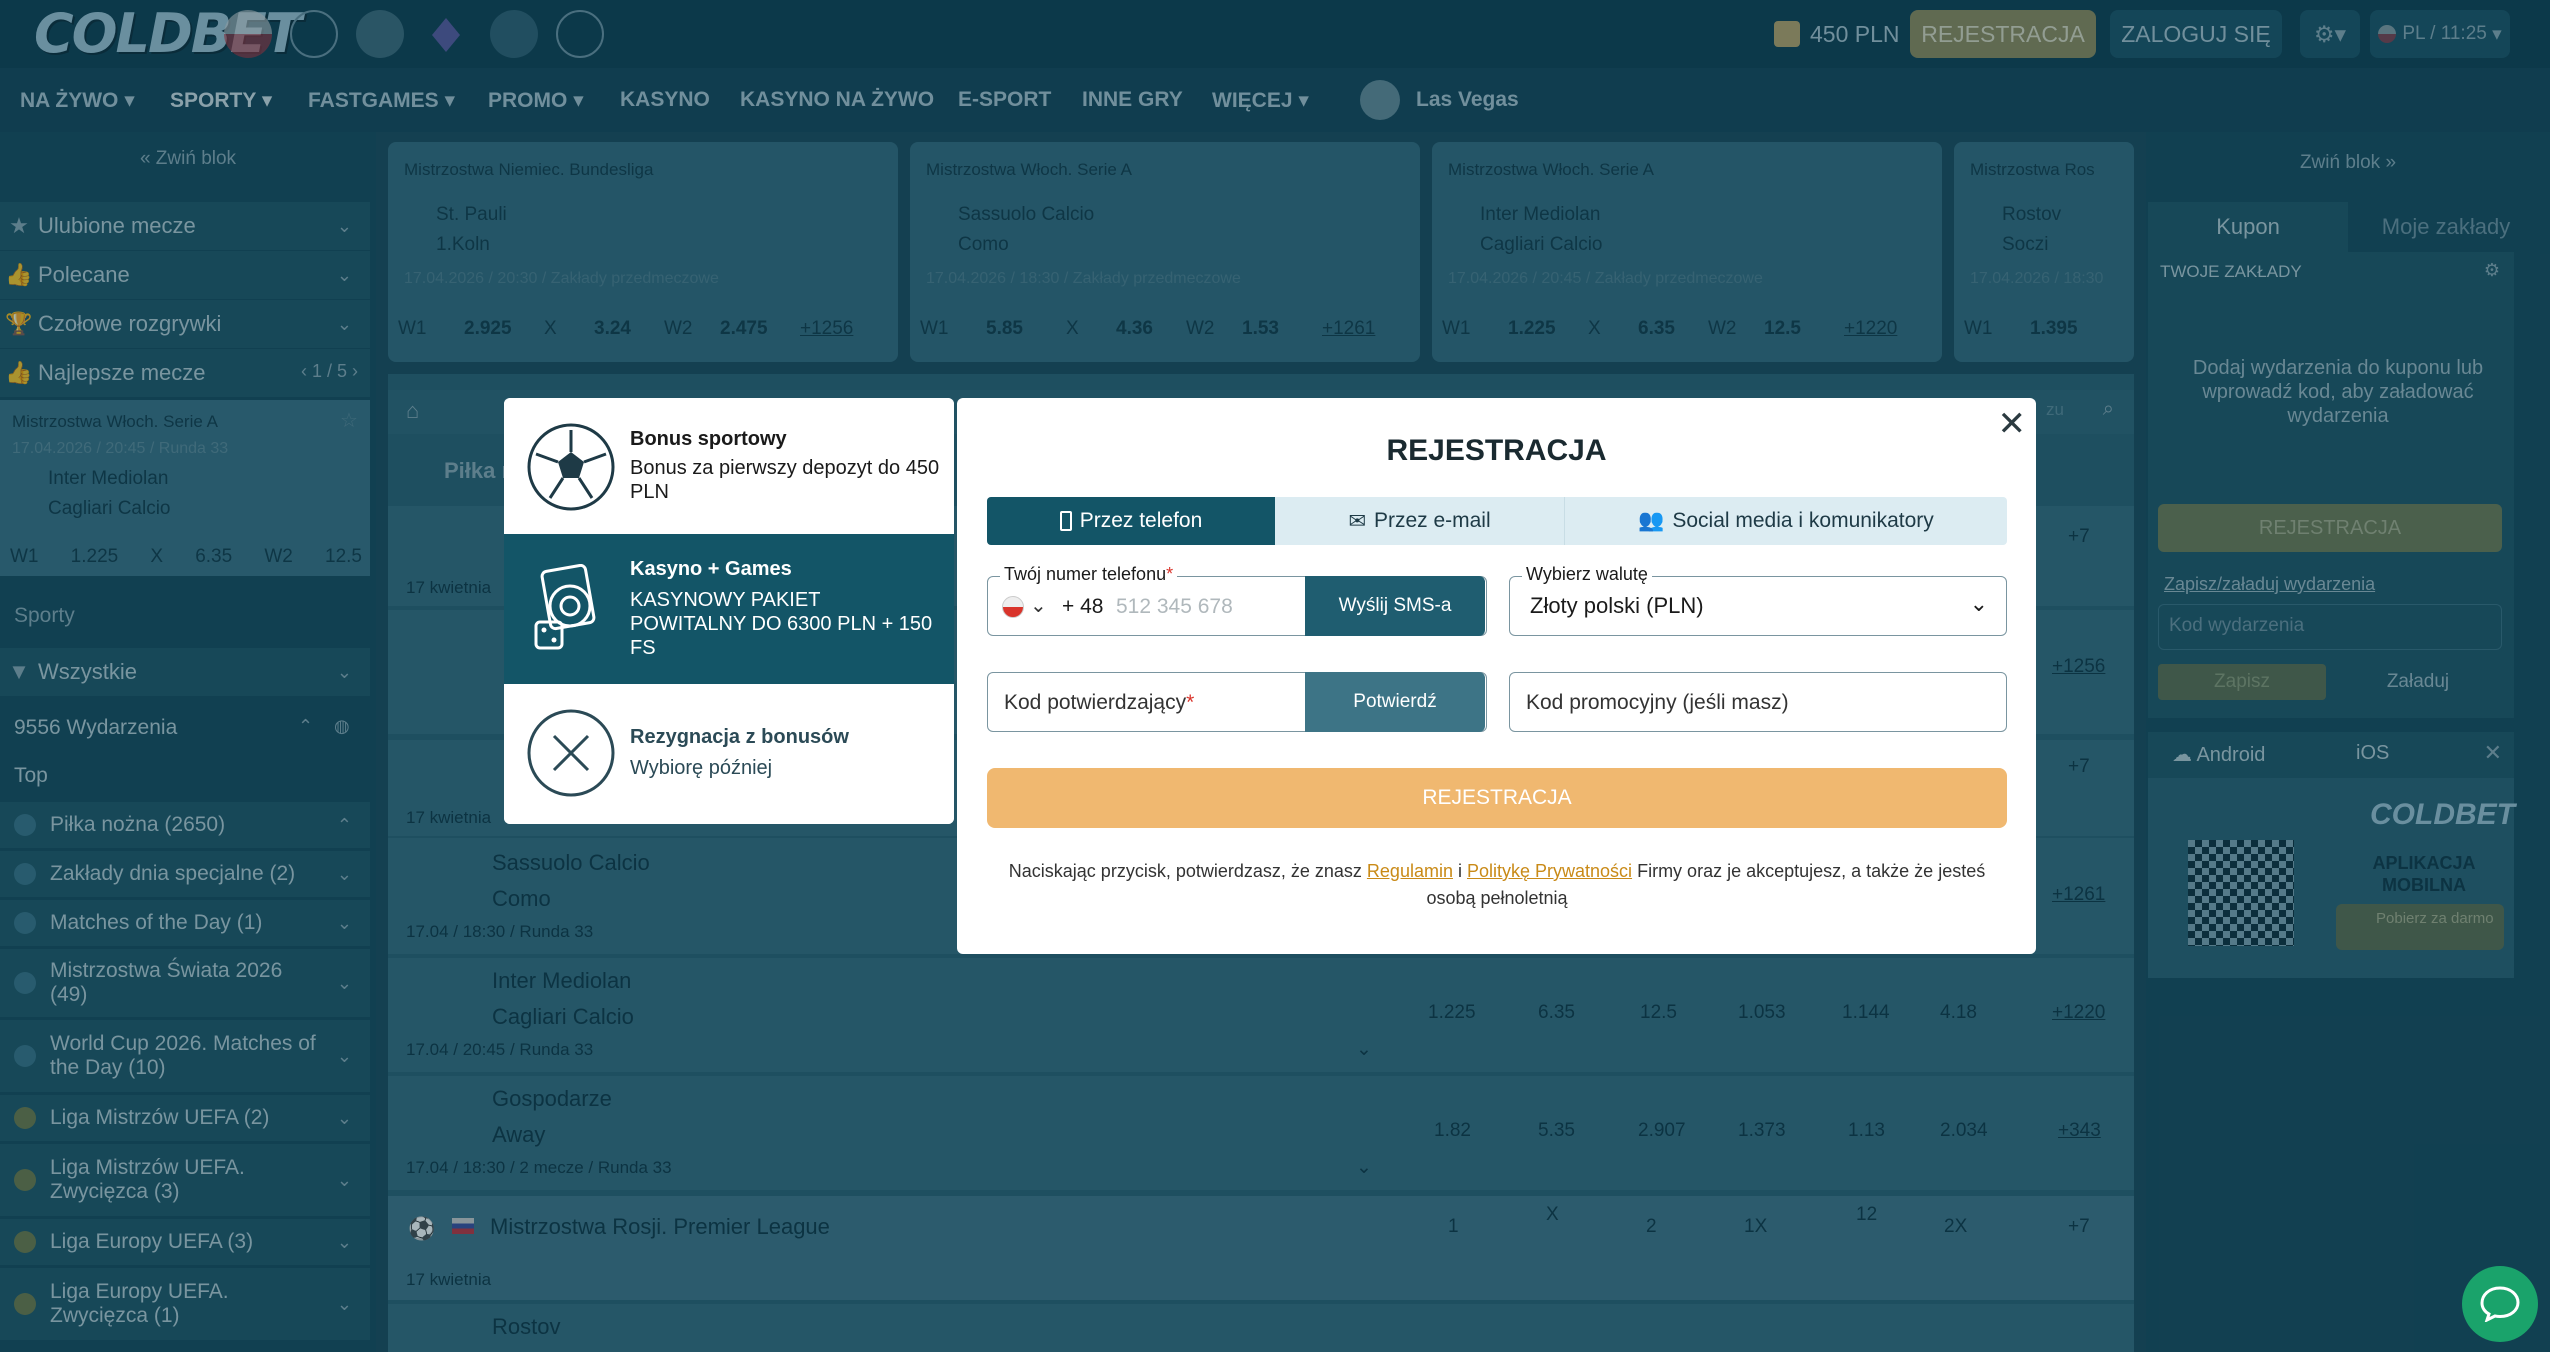  What do you see at coordinates (1095, 702) in the screenshot?
I see `code-label-text: Kod potwierdzający` at bounding box center [1095, 702].